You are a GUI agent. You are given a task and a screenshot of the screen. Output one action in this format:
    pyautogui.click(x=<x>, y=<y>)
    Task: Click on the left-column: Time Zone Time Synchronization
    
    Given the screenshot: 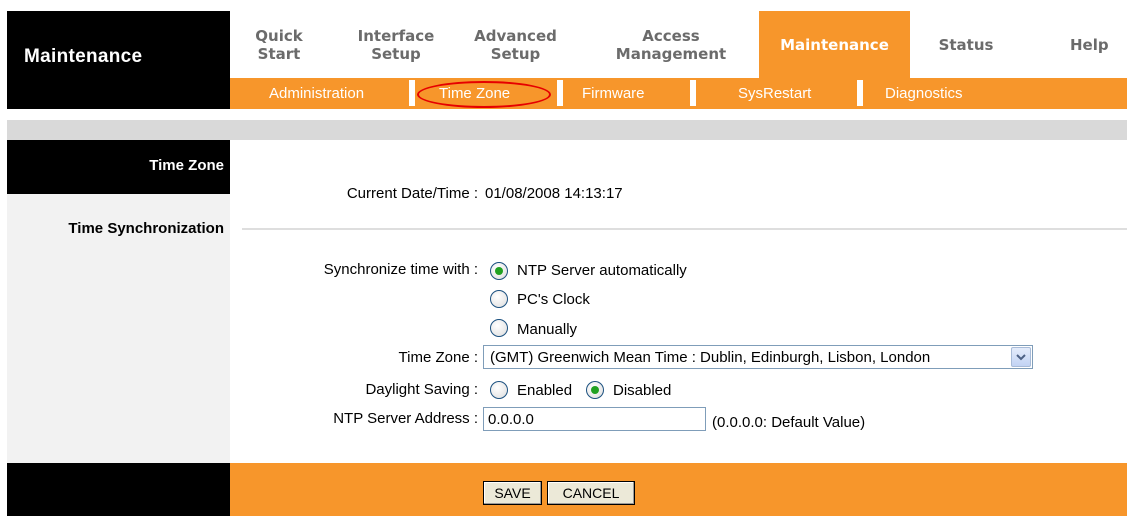 What is the action you would take?
    pyautogui.click(x=118, y=301)
    